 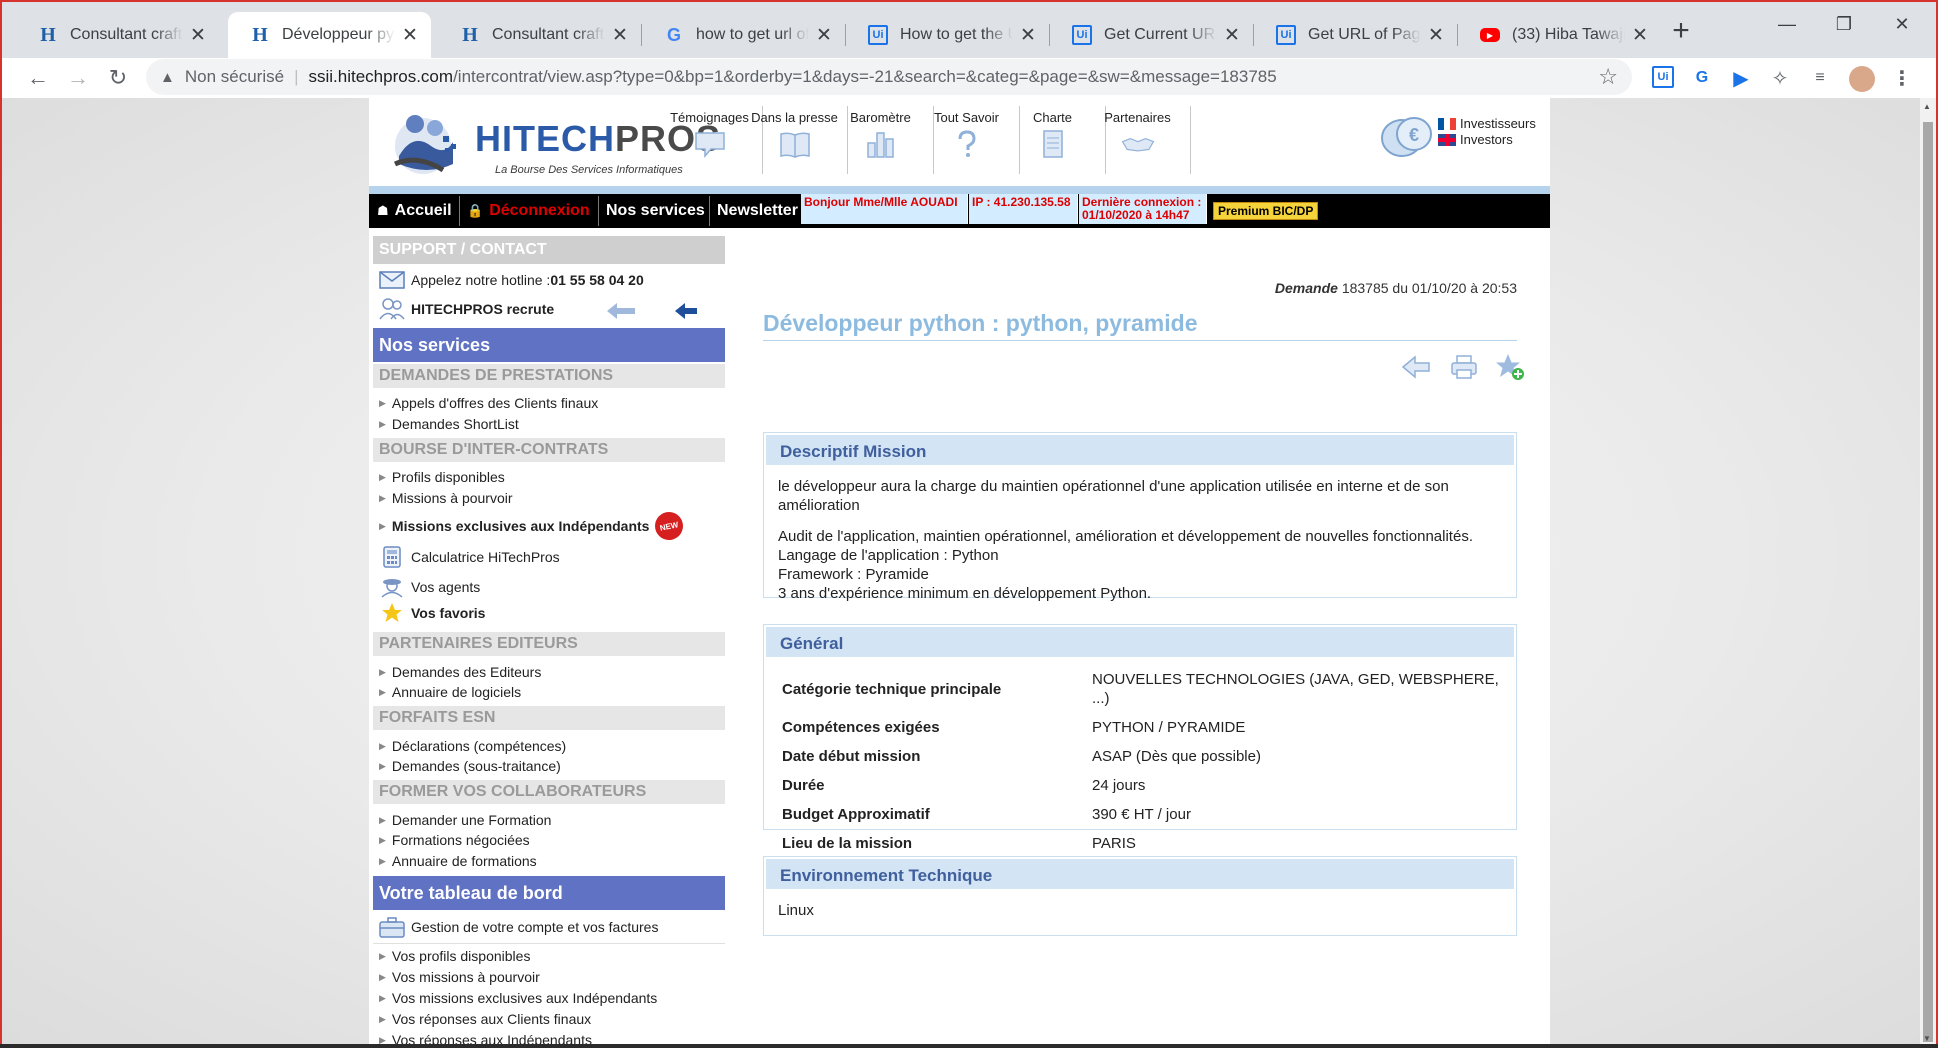 I want to click on mission-panel-header: Descriptif Mission, so click(x=1140, y=450).